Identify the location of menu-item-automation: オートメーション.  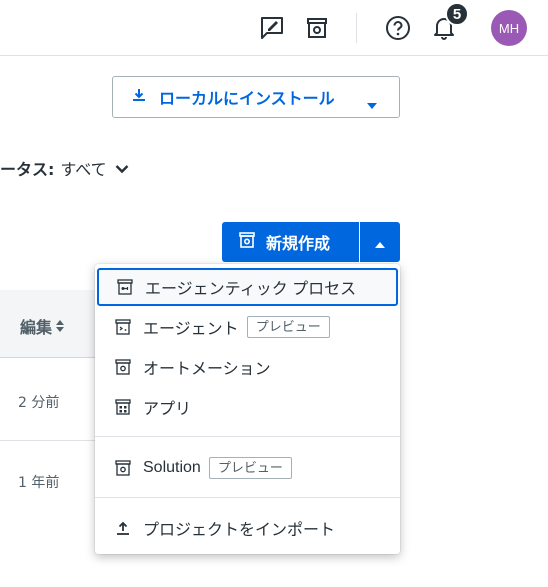
(247, 367).